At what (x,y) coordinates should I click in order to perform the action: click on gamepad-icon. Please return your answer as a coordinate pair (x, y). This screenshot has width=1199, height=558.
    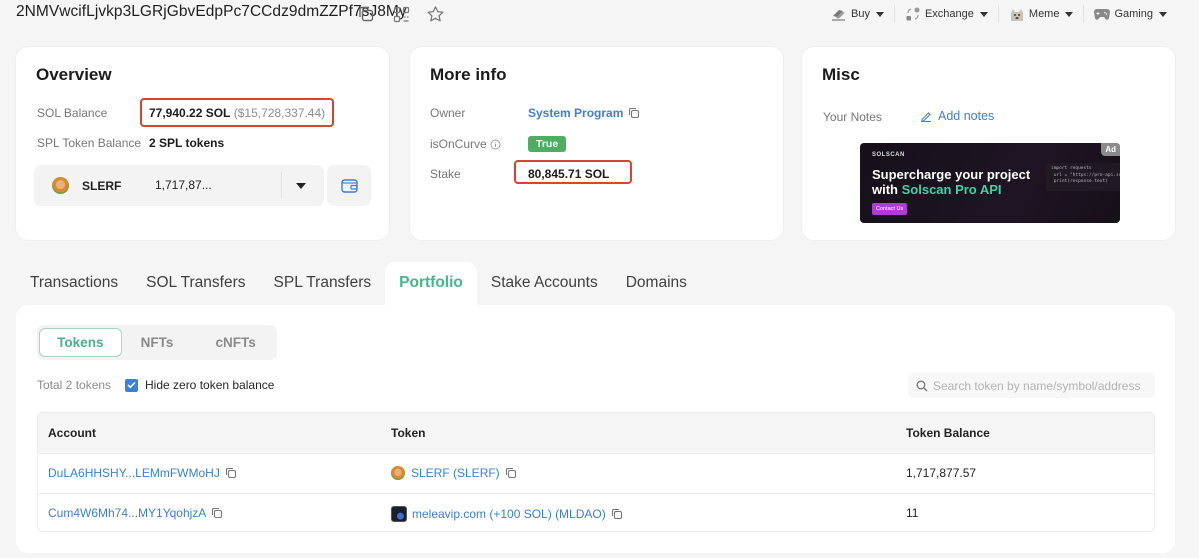
    Looking at the image, I should click on (1102, 14).